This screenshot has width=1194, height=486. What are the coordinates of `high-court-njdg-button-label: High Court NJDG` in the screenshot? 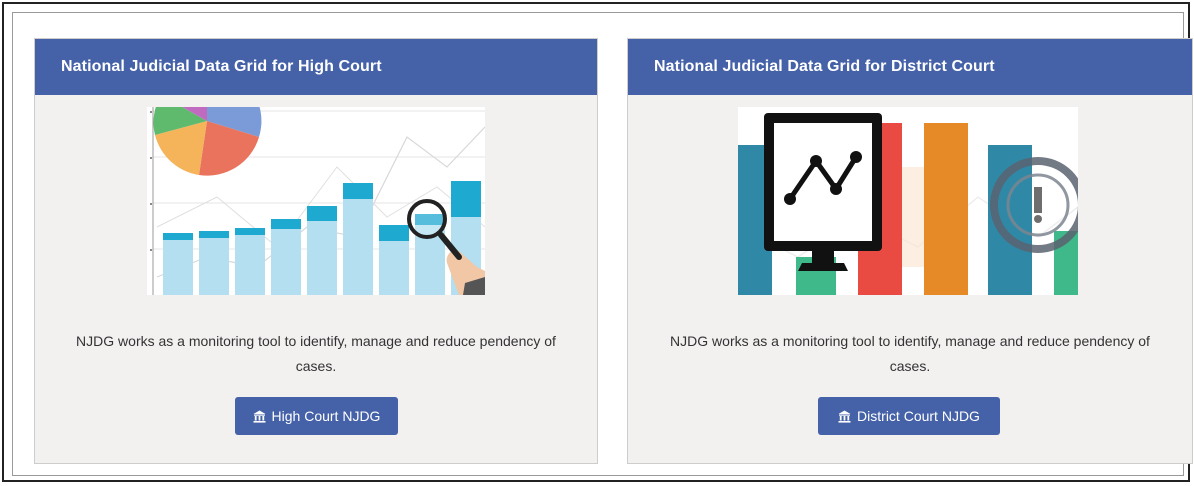 It's located at (326, 416).